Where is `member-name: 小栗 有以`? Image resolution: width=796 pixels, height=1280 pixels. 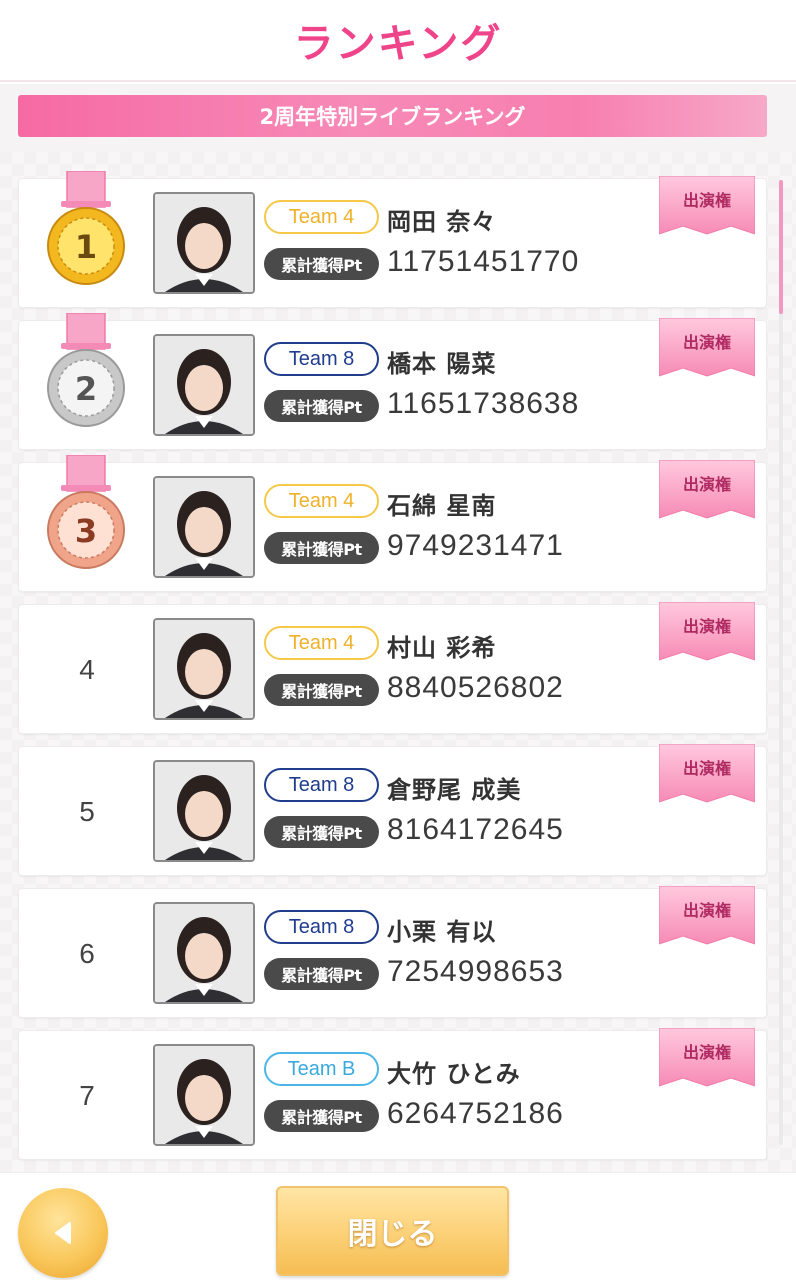 member-name: 小栗 有以 is located at coordinates (442, 932).